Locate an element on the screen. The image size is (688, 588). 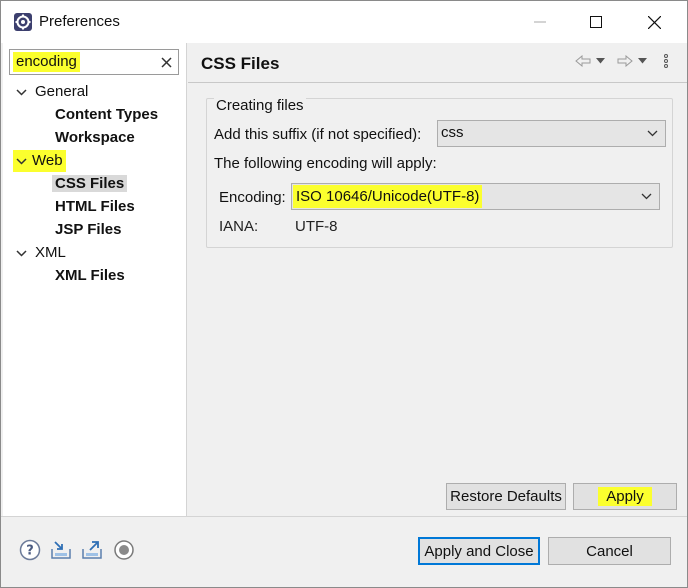
iana-value: UTF-8 is located at coordinates (316, 226).